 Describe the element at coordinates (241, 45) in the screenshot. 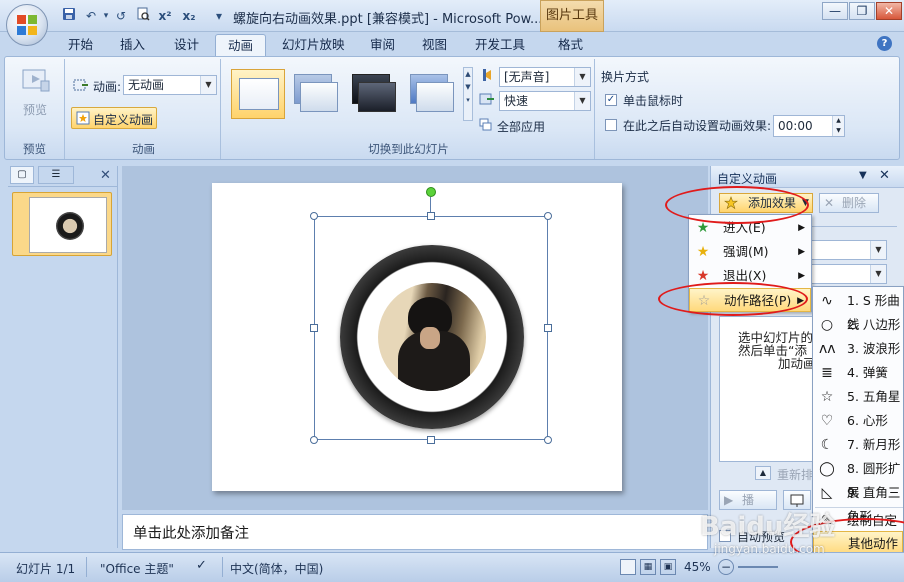

I see `tab-animation: 动画` at that location.